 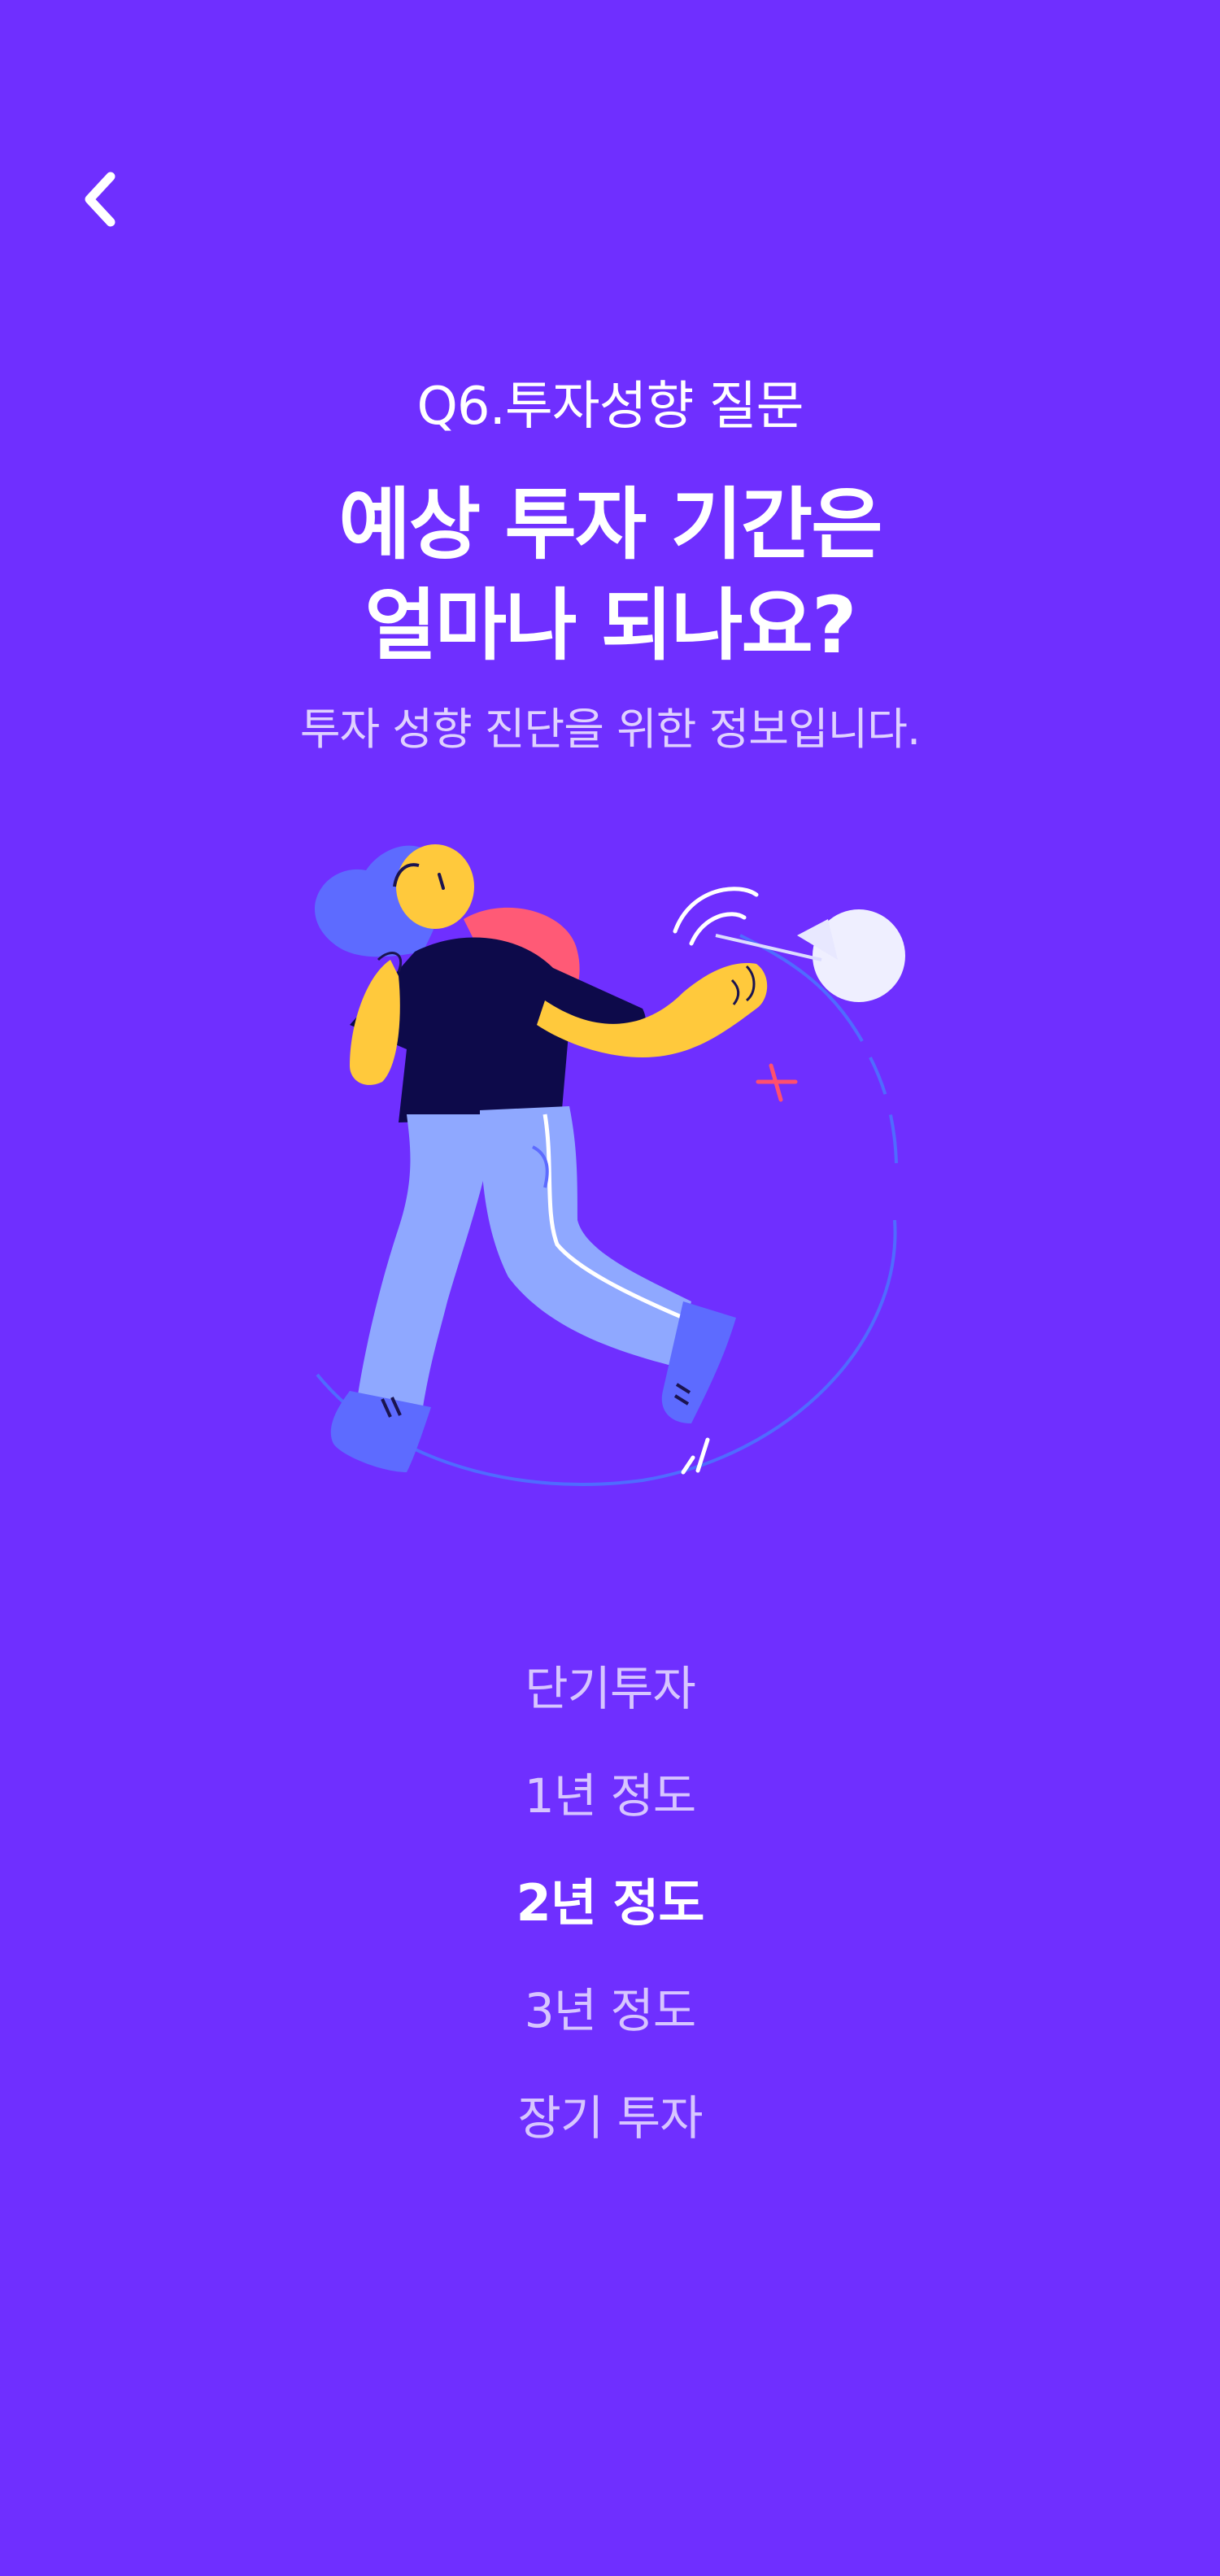 What do you see at coordinates (610, 524) in the screenshot?
I see `question-title-line-1: 예상 투자 기간은` at bounding box center [610, 524].